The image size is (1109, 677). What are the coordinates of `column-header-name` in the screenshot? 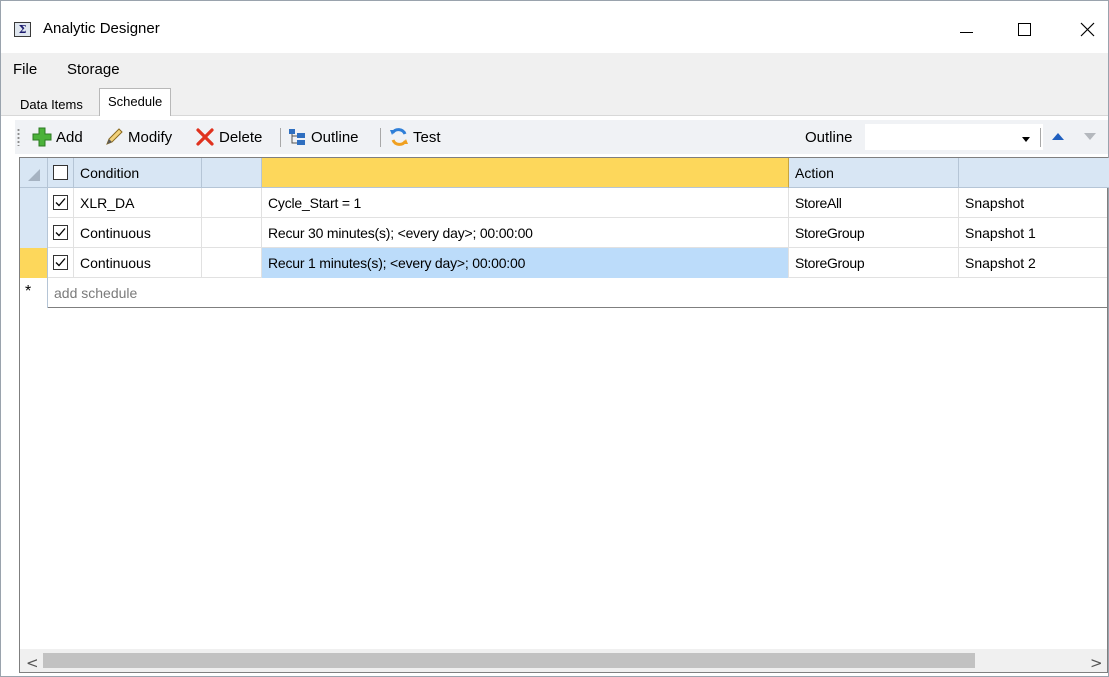 It's located at (1034, 173).